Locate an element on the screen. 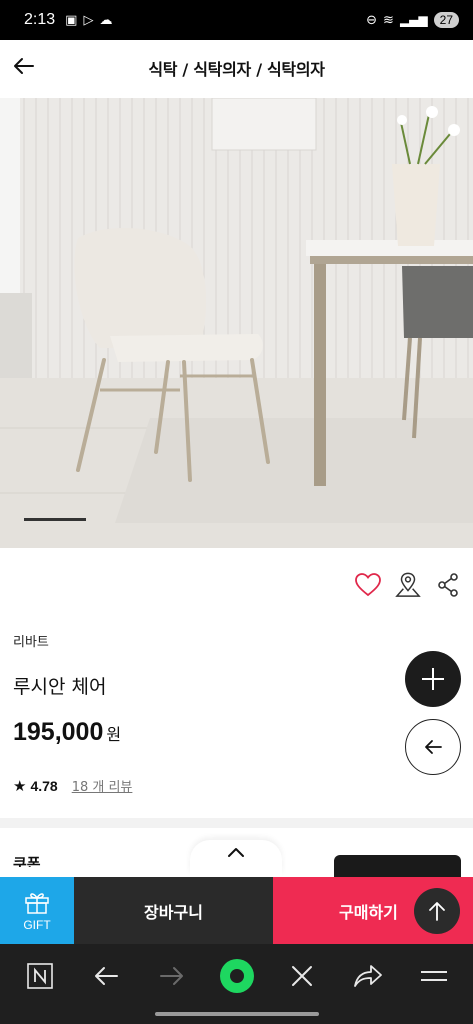 The image size is (473, 1024). breadcrumb-title: 식탁 / 식탁의자 / 식탁의자 is located at coordinates (236, 69).